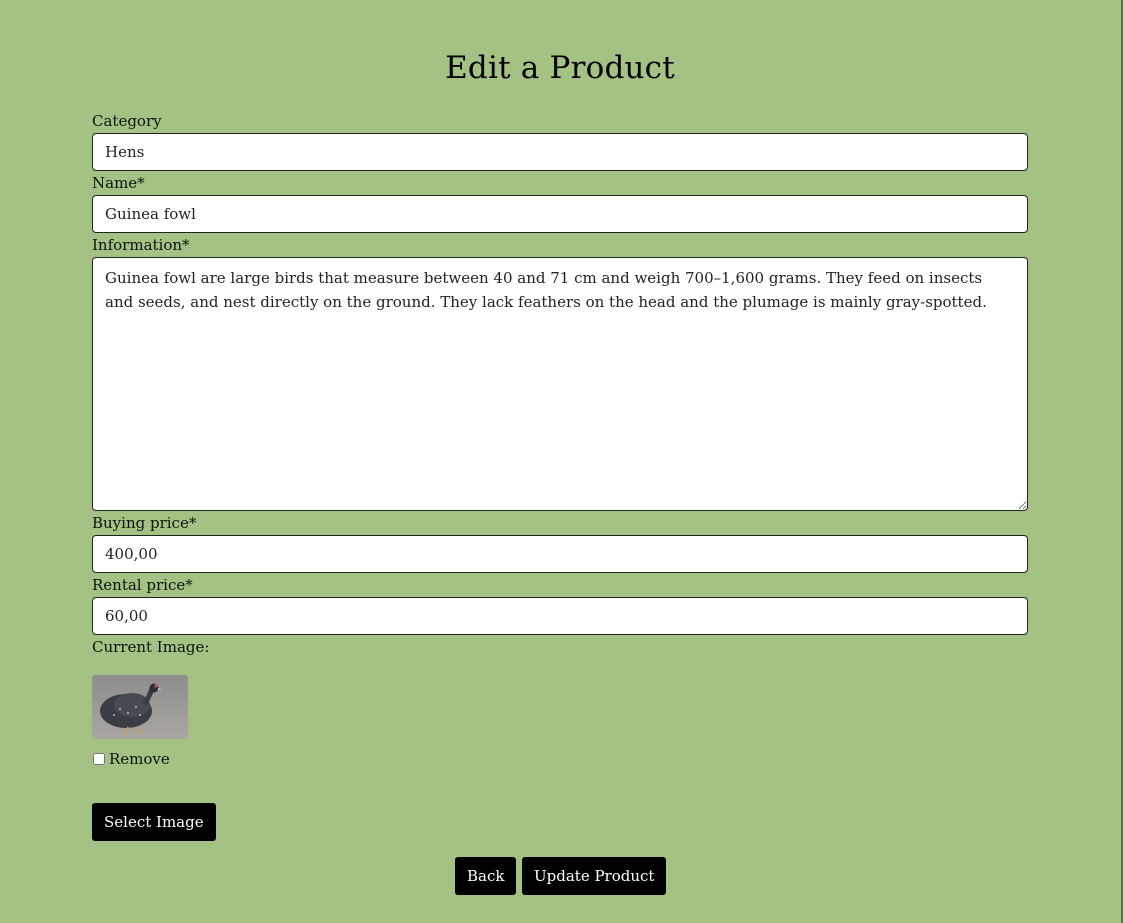  Describe the element at coordinates (594, 876) in the screenshot. I see `update-product-button: Update Product` at that location.